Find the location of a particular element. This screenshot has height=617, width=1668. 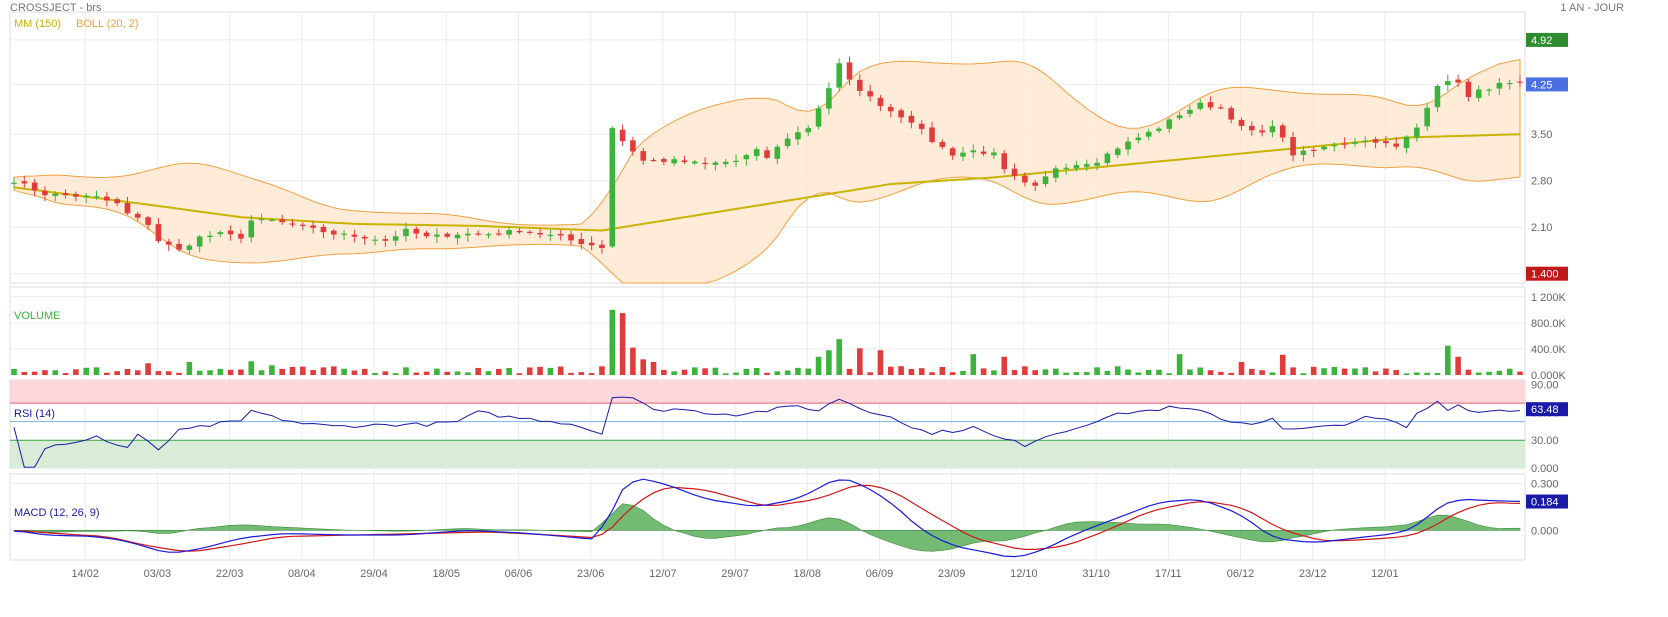

macd-tick-label: 0.000 is located at coordinates (1545, 531).